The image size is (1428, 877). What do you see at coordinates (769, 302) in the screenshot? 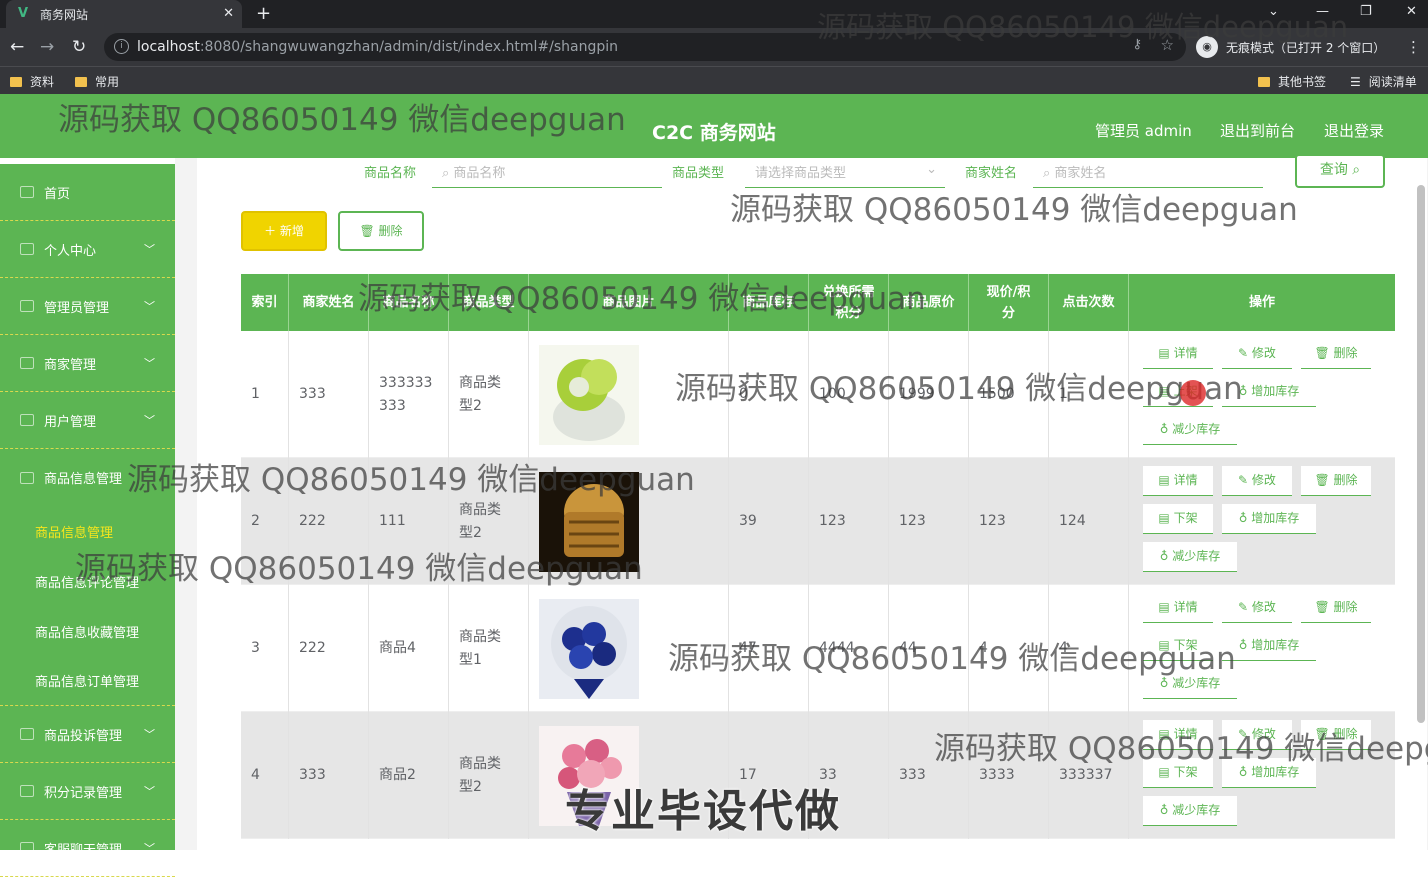
I see `col-stock: 商品库存` at bounding box center [769, 302].